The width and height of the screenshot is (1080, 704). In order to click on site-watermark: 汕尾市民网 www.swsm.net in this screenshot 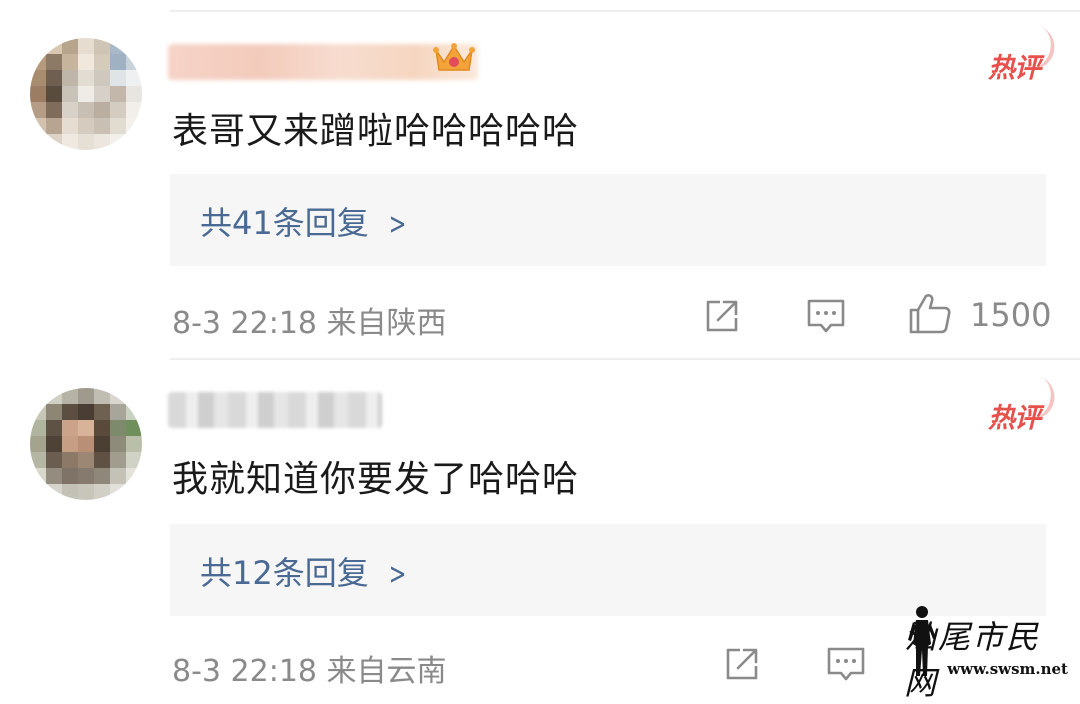, I will do `click(989, 653)`.